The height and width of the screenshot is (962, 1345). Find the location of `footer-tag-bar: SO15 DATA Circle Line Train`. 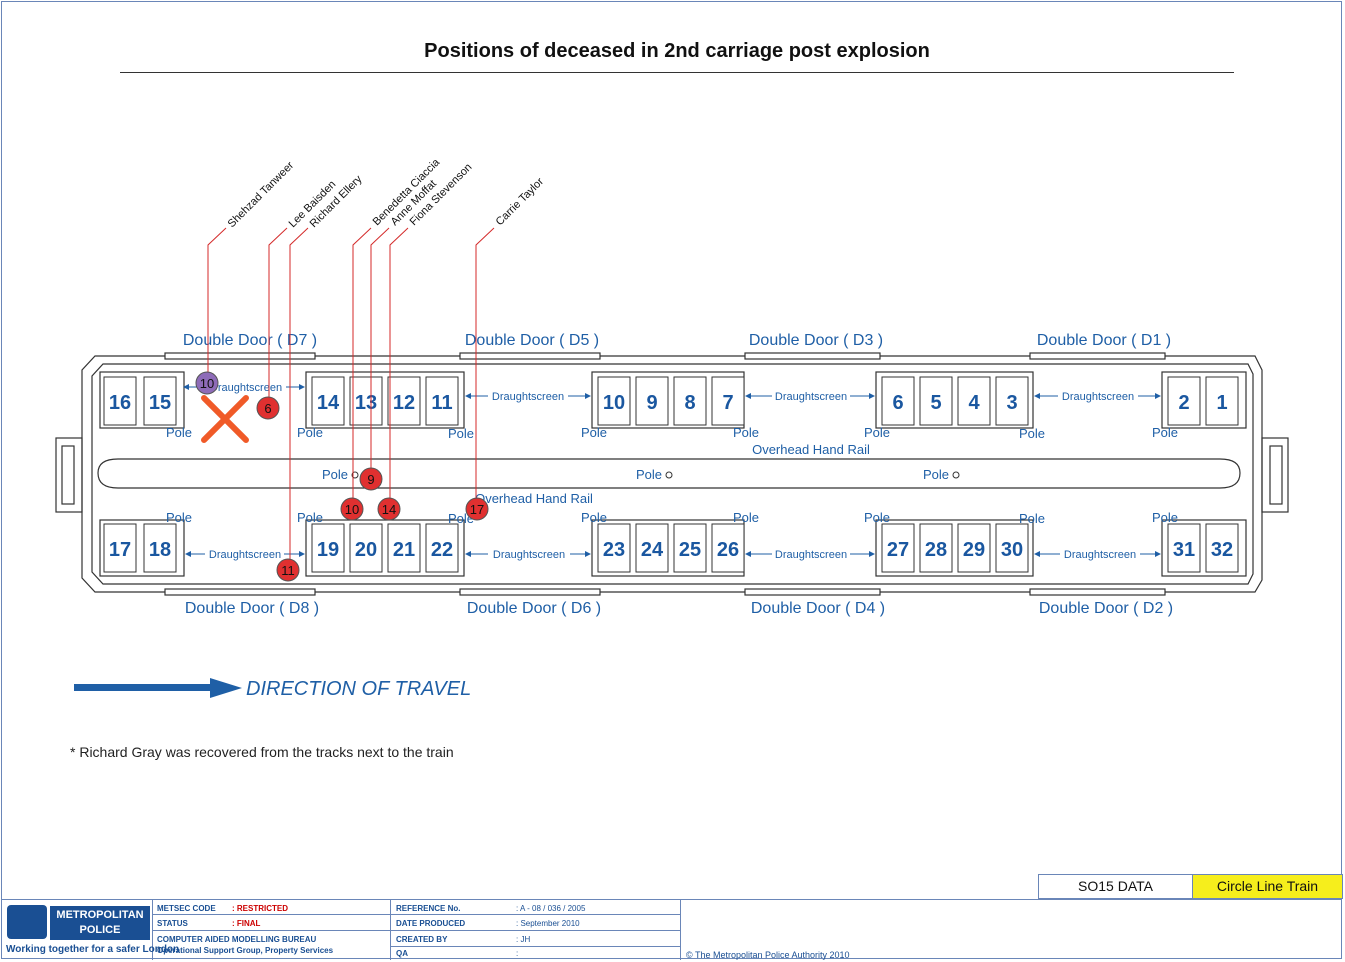

footer-tag-bar: SO15 DATA Circle Line Train is located at coordinates (1190, 886).